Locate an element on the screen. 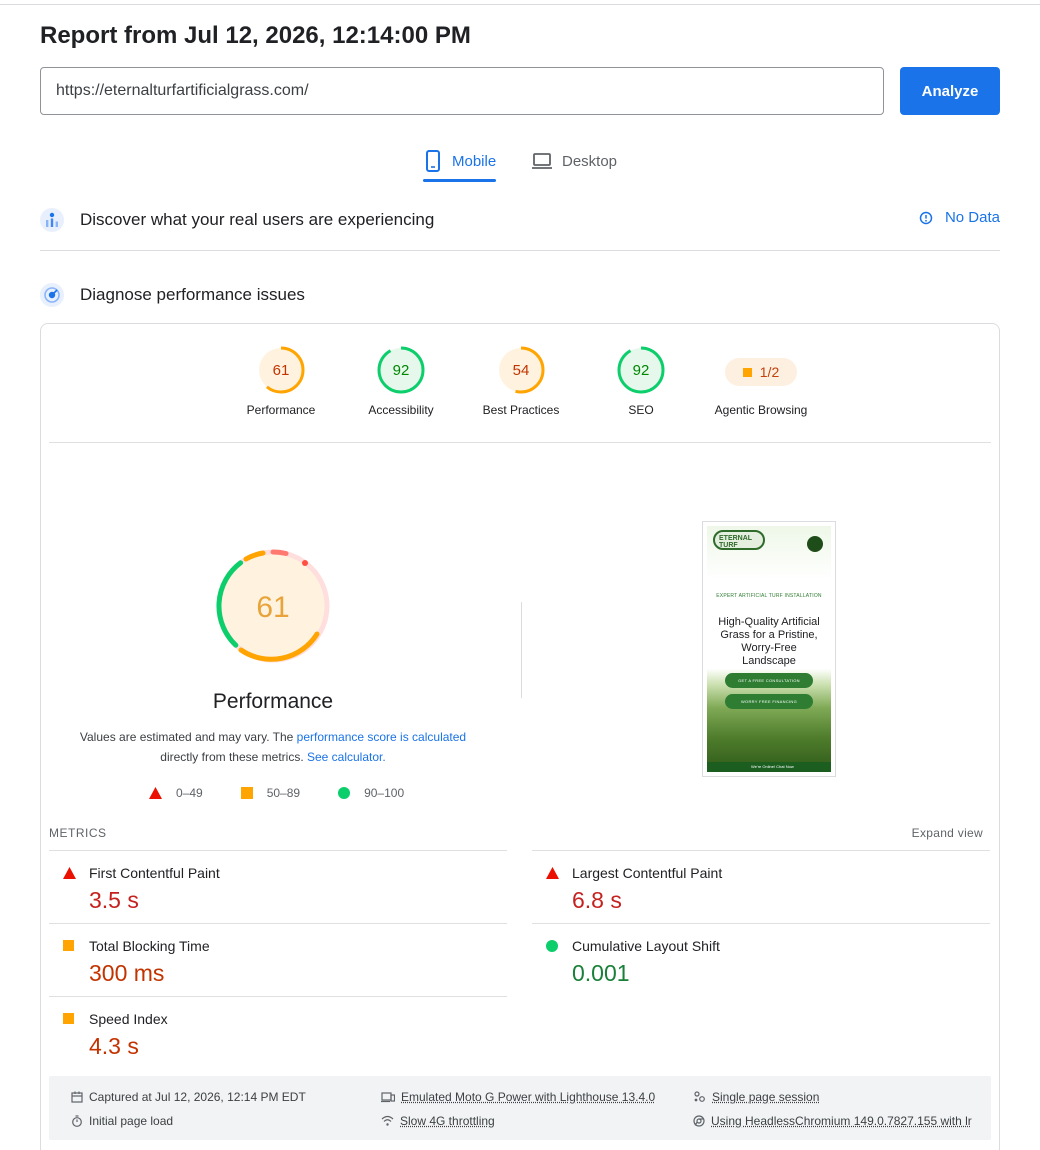 The height and width of the screenshot is (1150, 1040). session-item: Single page session is located at coordinates (756, 1097).